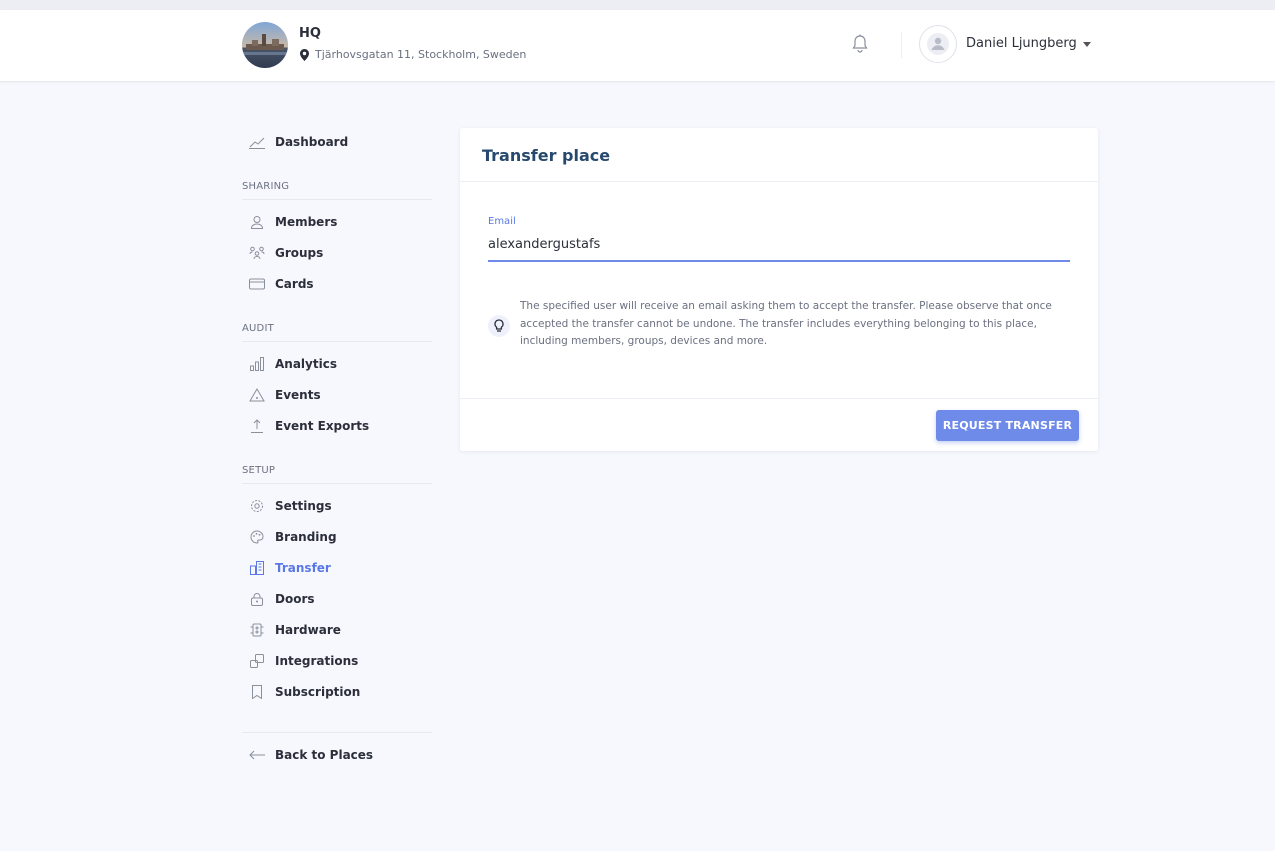 Image resolution: width=1275 pixels, height=851 pixels. What do you see at coordinates (317, 661) in the screenshot?
I see `sidebar-item-label: Integrations` at bounding box center [317, 661].